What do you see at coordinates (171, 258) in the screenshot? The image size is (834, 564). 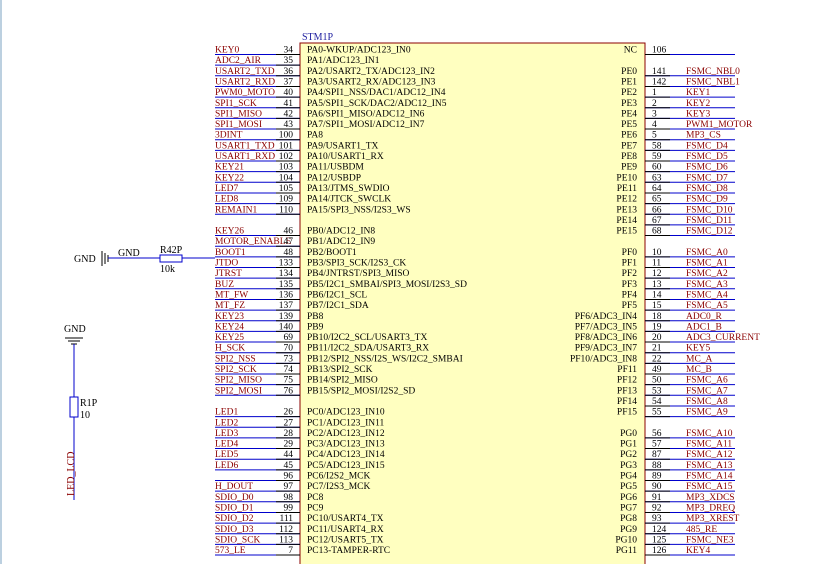 I see `r42p-resistor` at bounding box center [171, 258].